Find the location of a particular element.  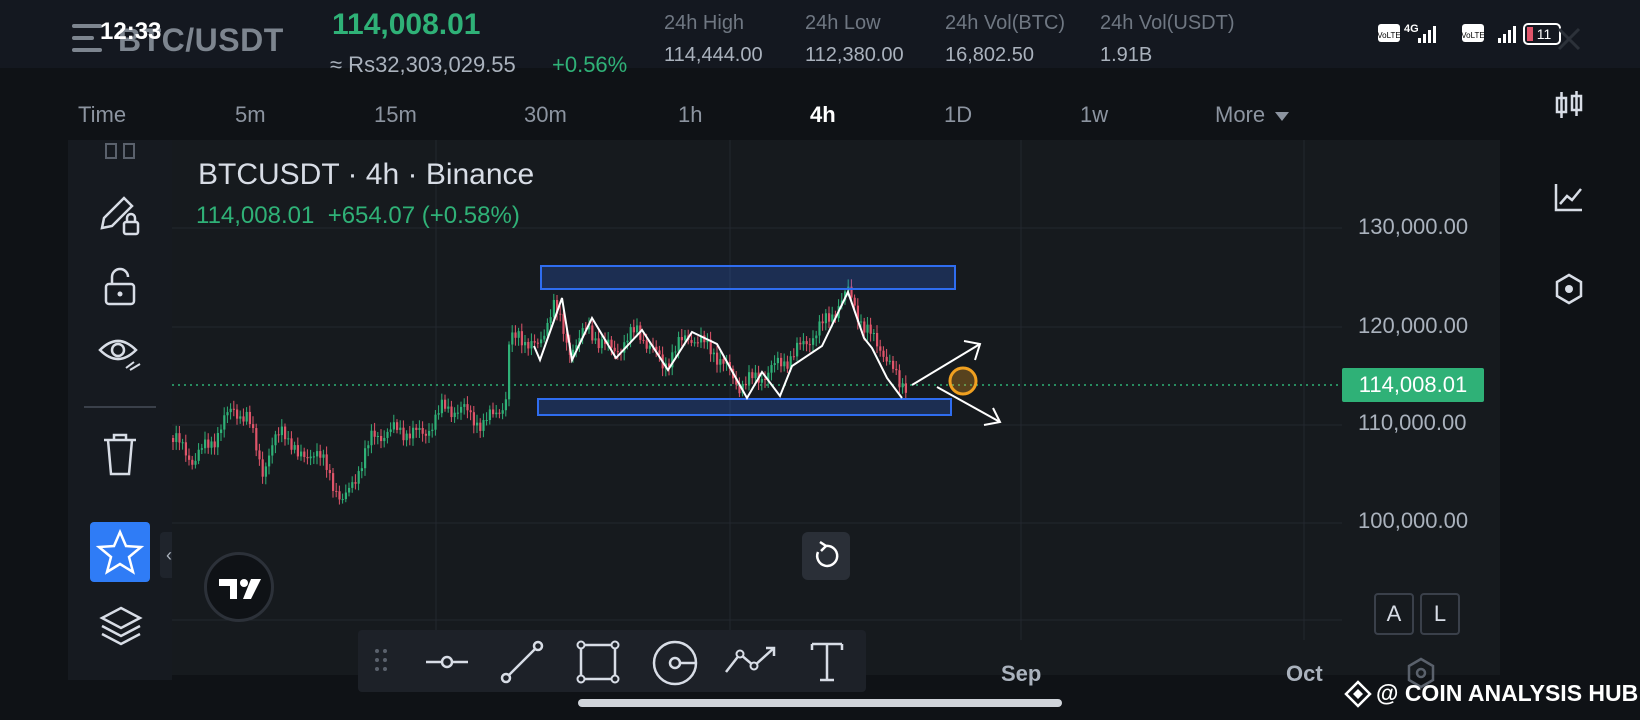

candles-icon is located at coordinates (1569, 105).